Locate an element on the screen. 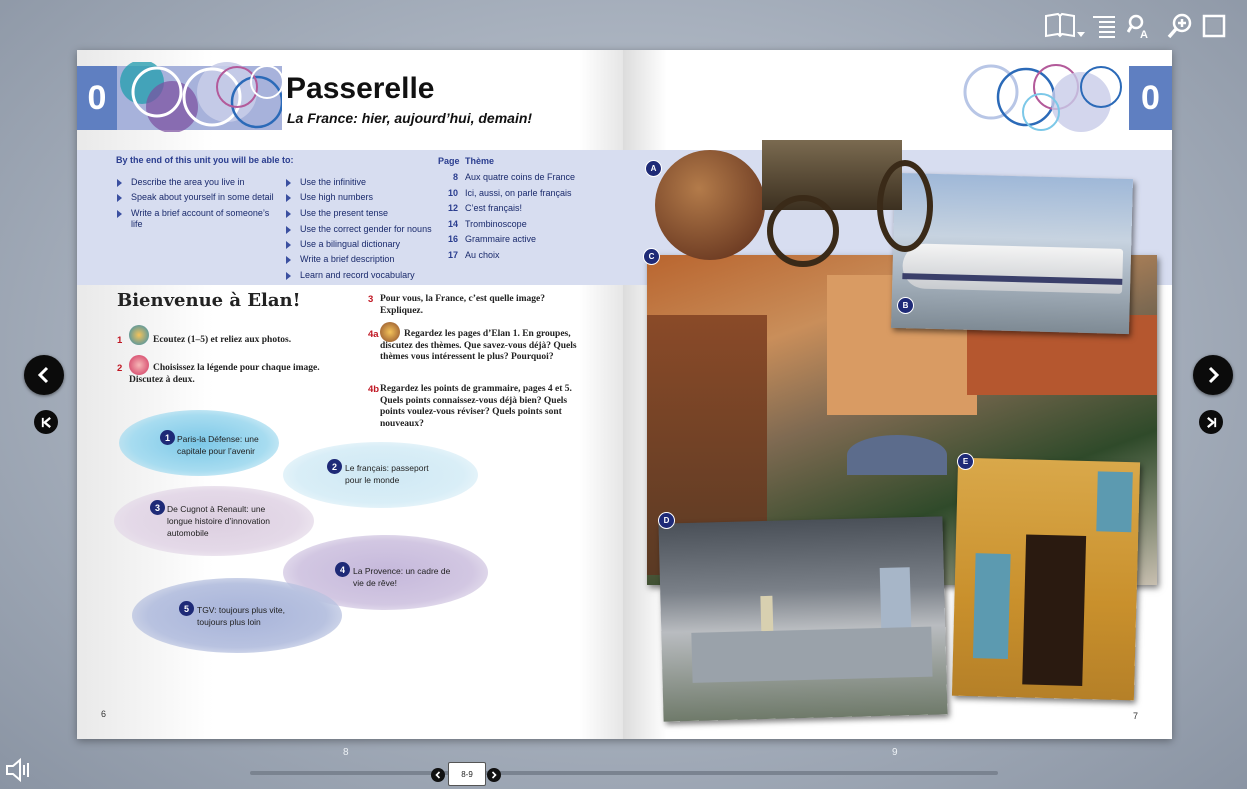 The height and width of the screenshot is (789, 1247). theme-link: Trombinoscope is located at coordinates (496, 224).